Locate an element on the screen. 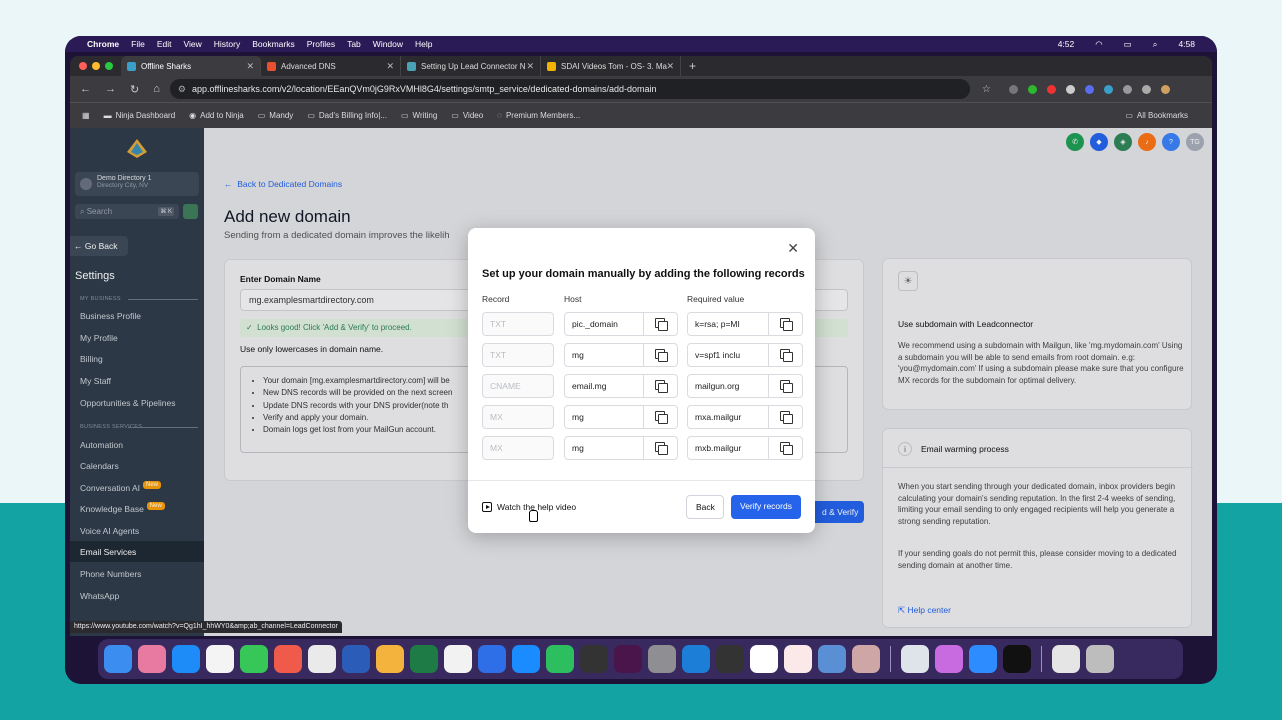  site-info-icon: ⚙ is located at coordinates (182, 89).